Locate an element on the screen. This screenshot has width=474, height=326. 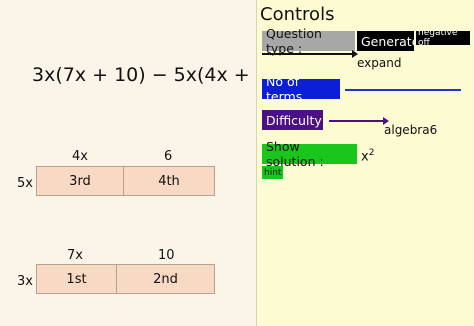
solution-preview: x2 is located at coordinates (367, 156).